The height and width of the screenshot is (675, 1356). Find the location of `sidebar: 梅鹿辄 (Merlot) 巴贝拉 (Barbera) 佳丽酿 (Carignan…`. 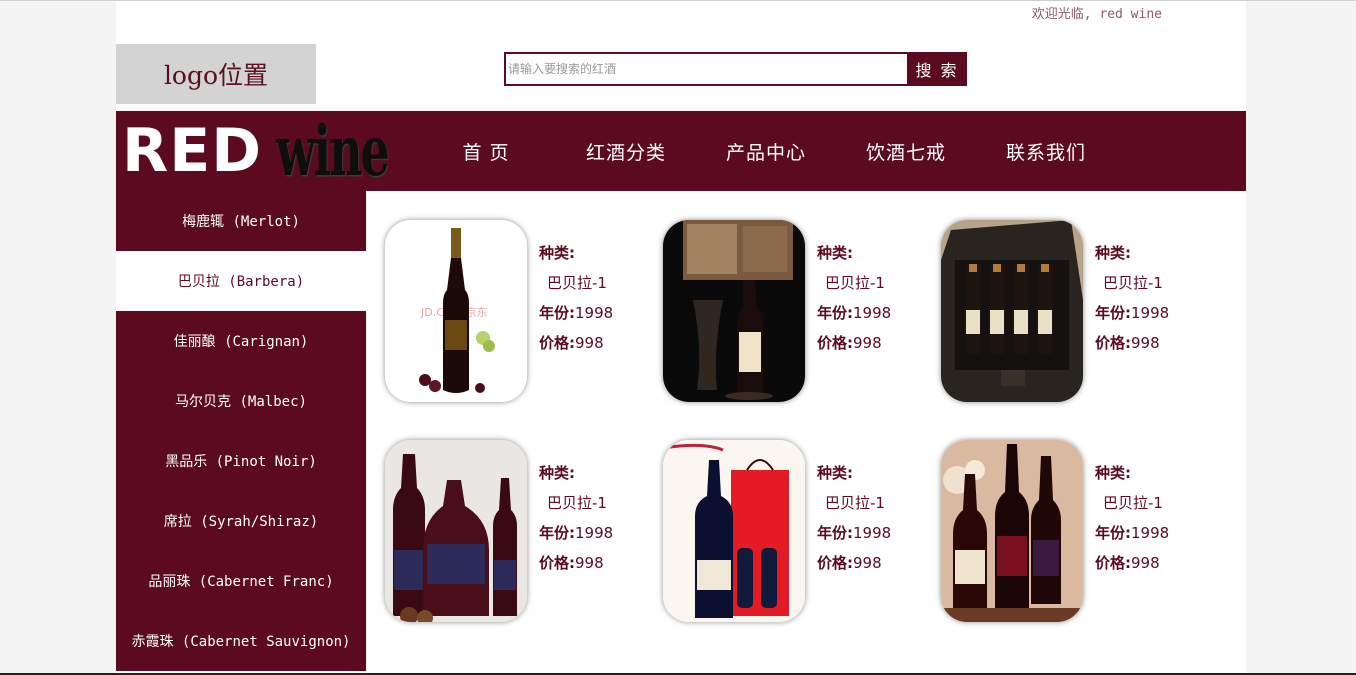

sidebar: 梅鹿辄 (Merlot) 巴贝拉 (Barbera) 佳丽酿 (Carignan… is located at coordinates (241, 431).